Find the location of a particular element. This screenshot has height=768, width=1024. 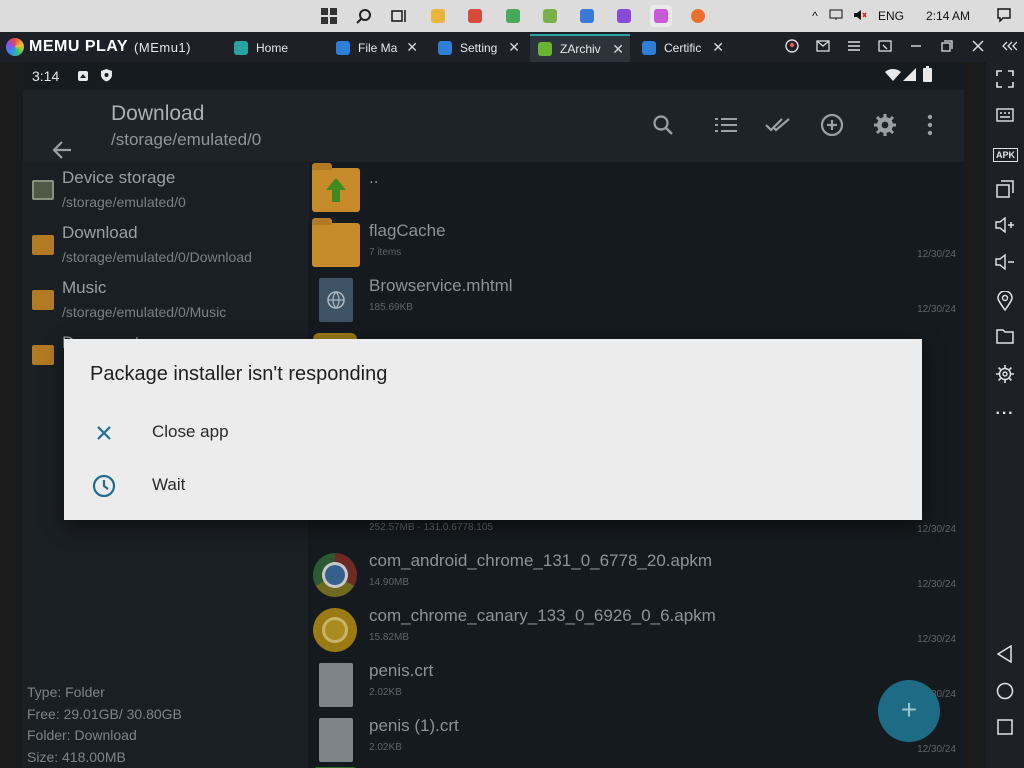

battery-icon is located at coordinates (927, 75).